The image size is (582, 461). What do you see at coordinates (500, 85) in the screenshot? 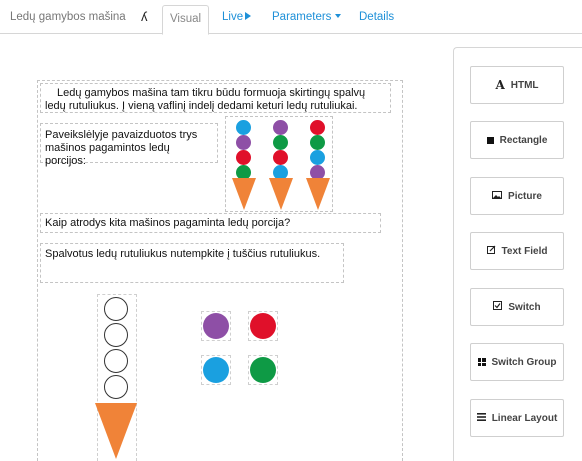
I see `html-icon: A` at bounding box center [500, 85].